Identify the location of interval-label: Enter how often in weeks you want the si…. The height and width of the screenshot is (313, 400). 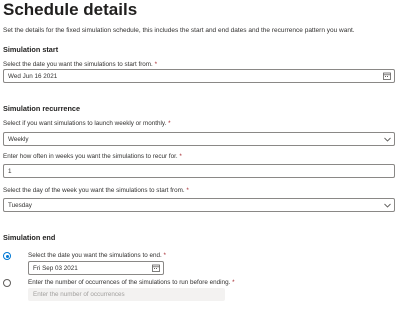
(92, 156).